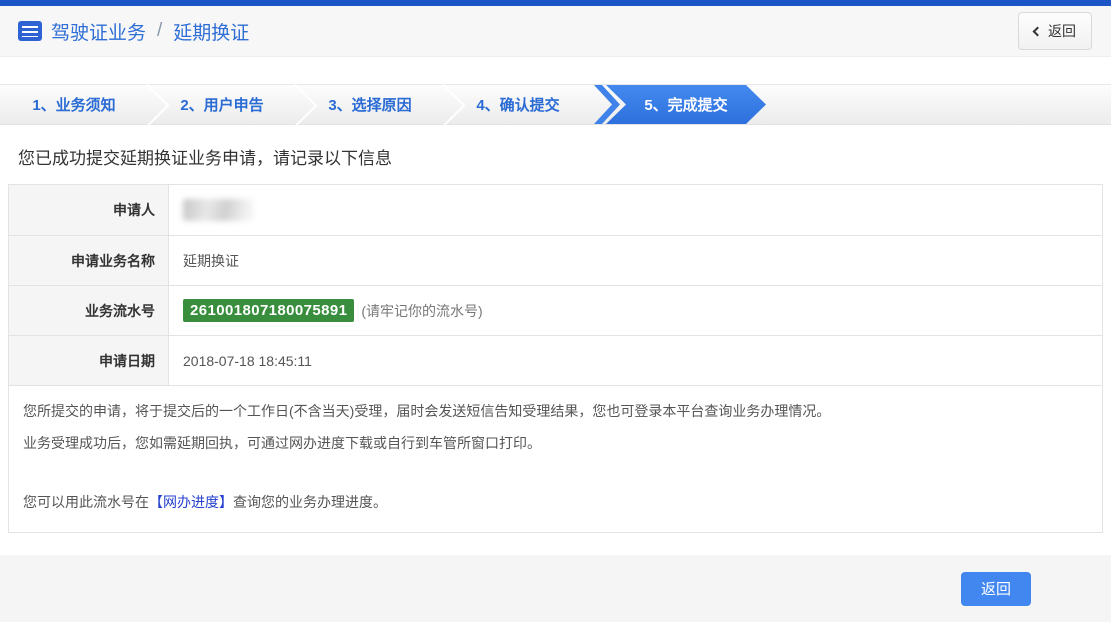 The height and width of the screenshot is (627, 1111). Describe the element at coordinates (89, 260) in the screenshot. I see `row-label: 申请业务名称` at that location.